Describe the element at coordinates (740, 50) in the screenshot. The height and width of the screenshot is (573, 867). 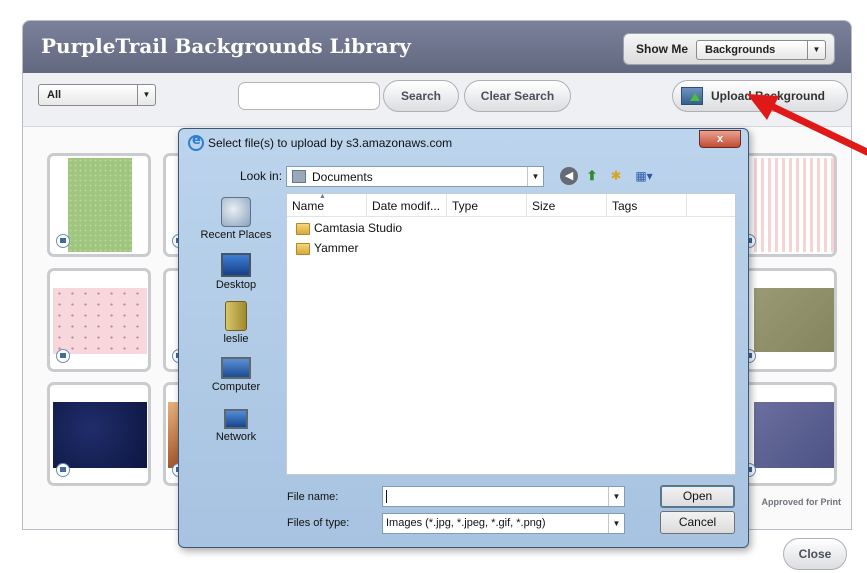
I see `show-me-value: Backgrounds` at that location.